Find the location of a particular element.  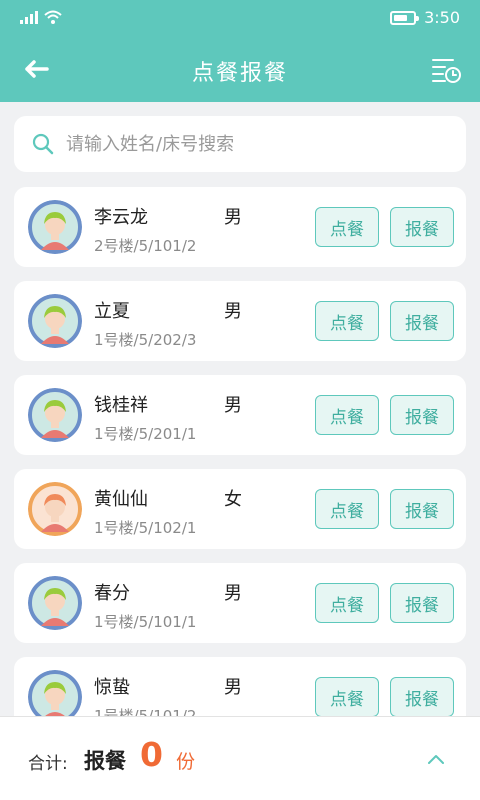

resident-address: 1号楼/5/201/1 is located at coordinates (145, 434).